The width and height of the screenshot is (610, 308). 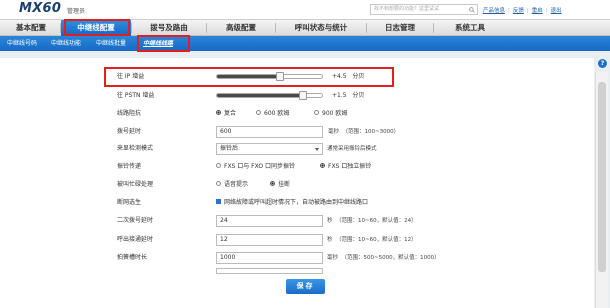 I want to click on tab-call-status: 呼叫状态与统计, so click(x=321, y=28).